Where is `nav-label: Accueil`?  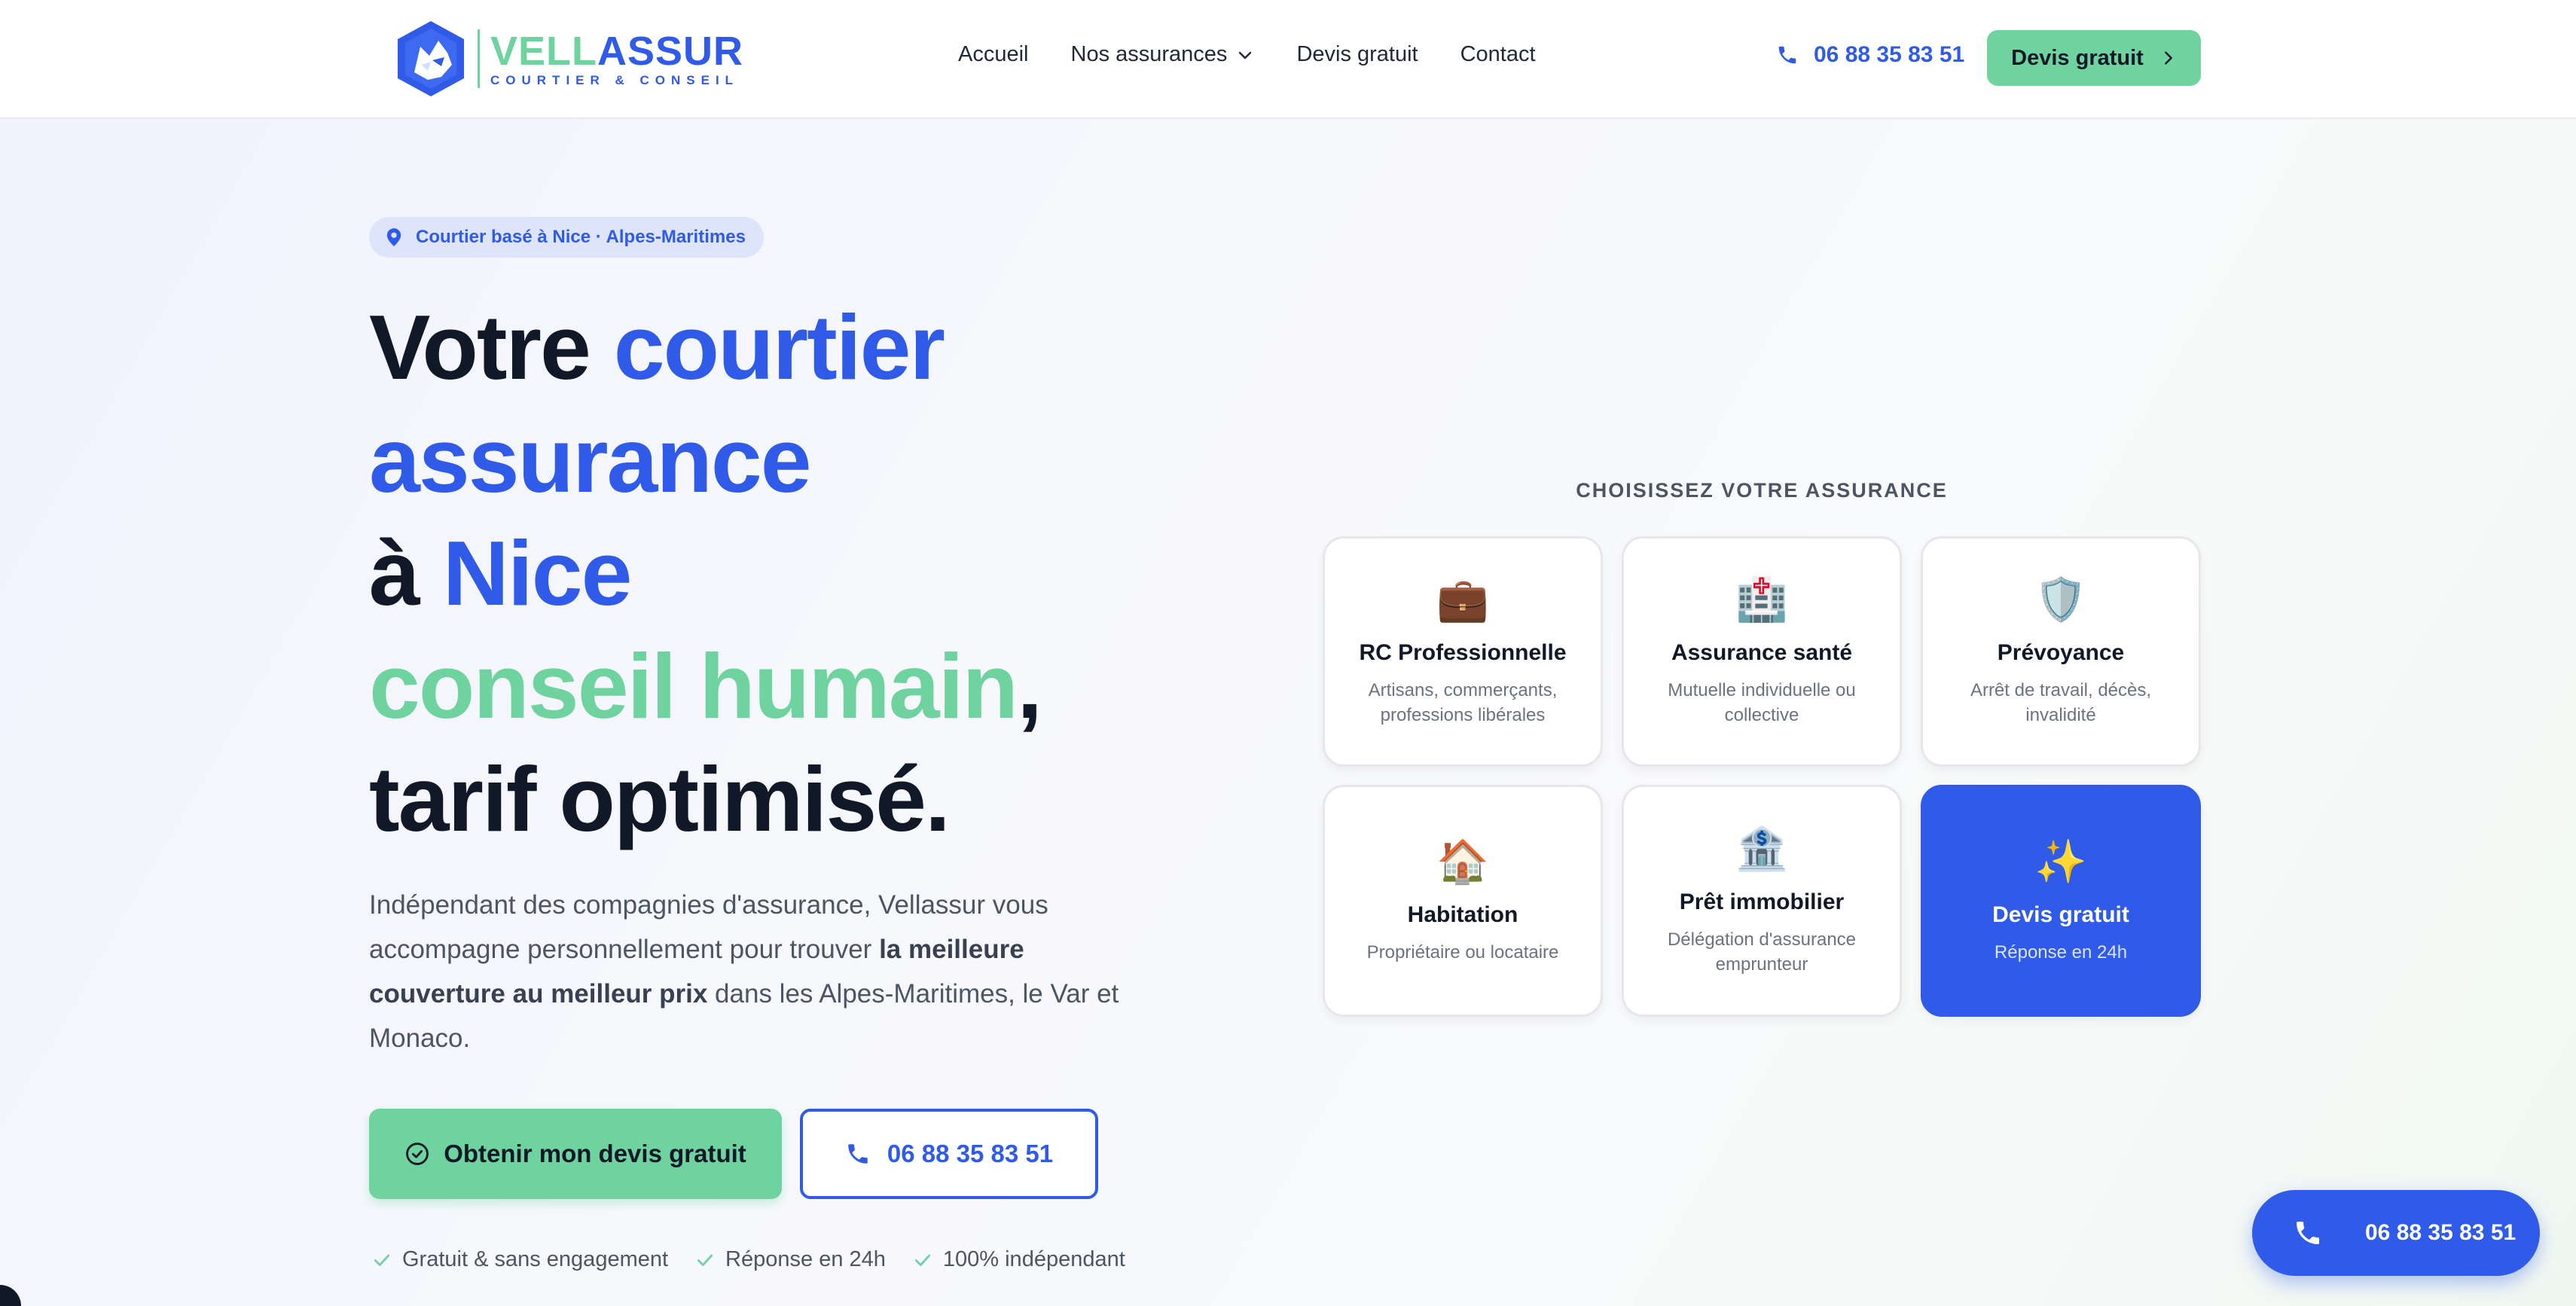 nav-label: Accueil is located at coordinates (994, 54).